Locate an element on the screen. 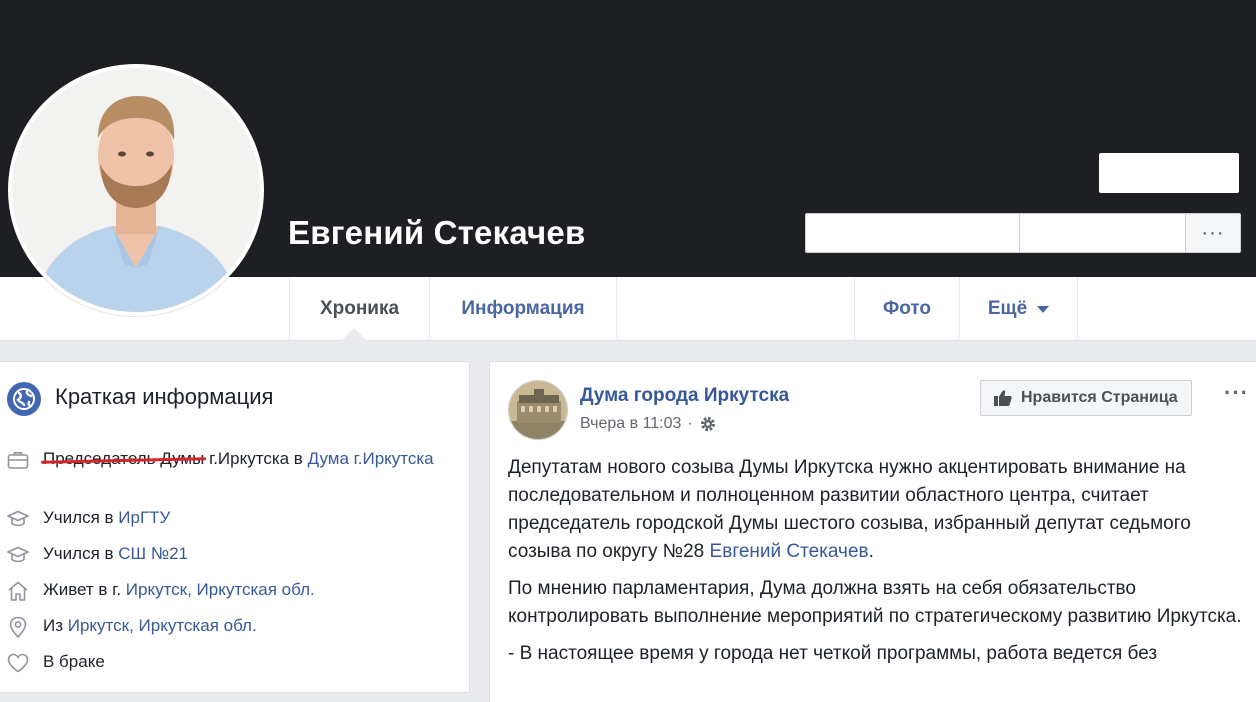  education-1-link: ИрГТУ is located at coordinates (144, 517).